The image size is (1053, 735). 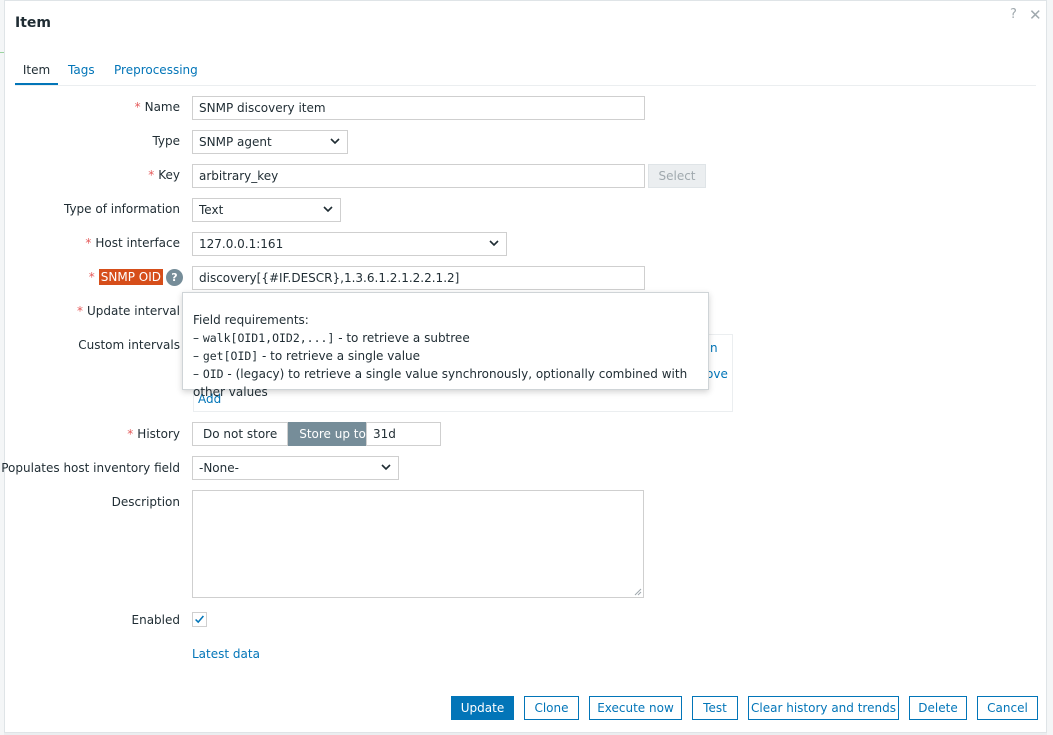 What do you see at coordinates (125, 277) in the screenshot?
I see `snmp-oid-label: * SNMP OID` at bounding box center [125, 277].